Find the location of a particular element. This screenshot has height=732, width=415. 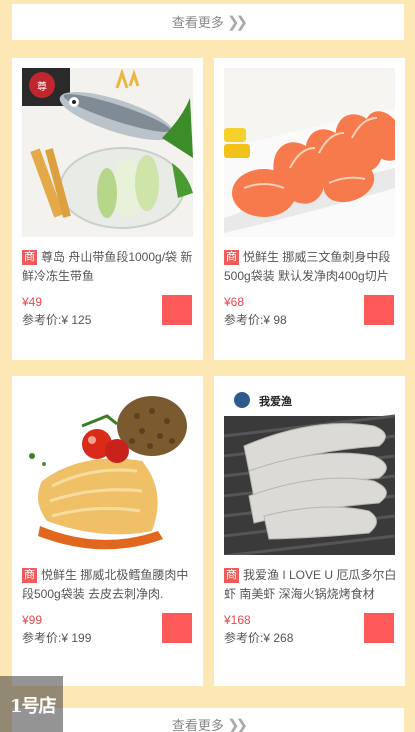

reference-price: 参考价:¥ 199 is located at coordinates (57, 638).